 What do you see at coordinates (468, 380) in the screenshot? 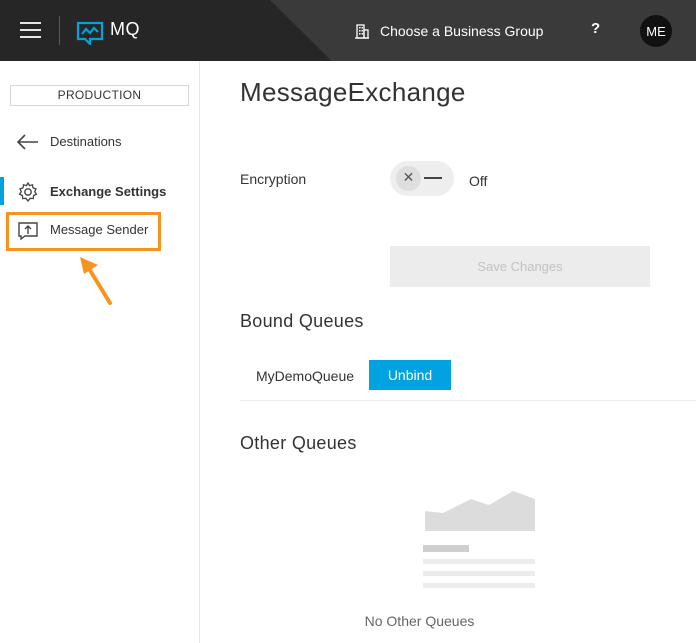
I see `table-row: MyDemoQueue Unbind` at bounding box center [468, 380].